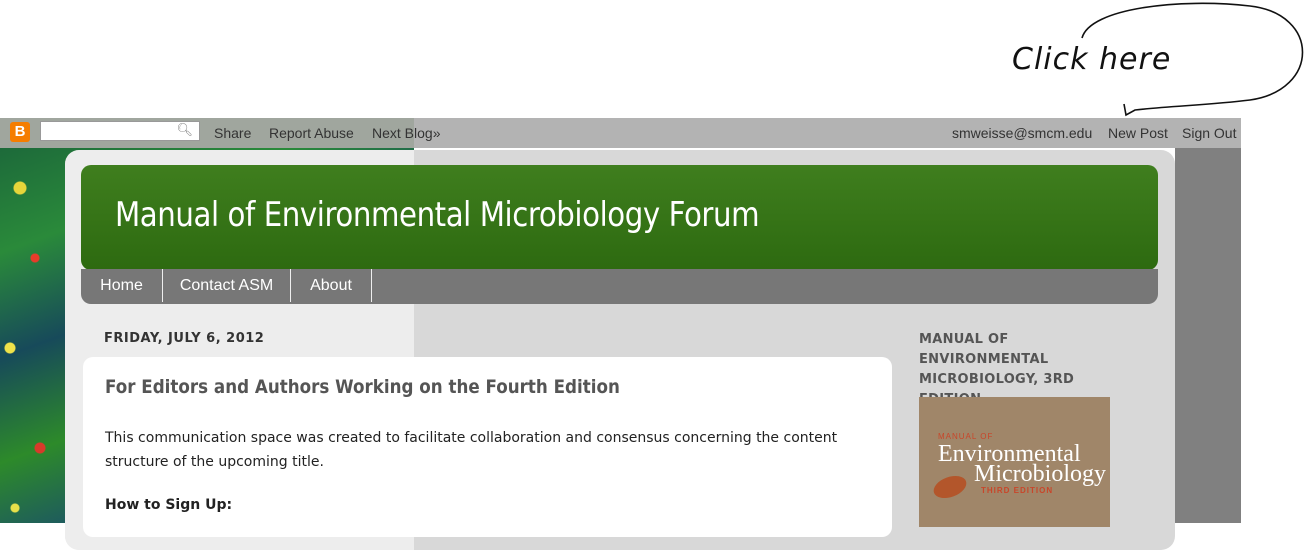 Image resolution: width=1305 pixels, height=550 pixels. Describe the element at coordinates (966, 436) in the screenshot. I see `book-cover-line: MANUAL OF` at that location.